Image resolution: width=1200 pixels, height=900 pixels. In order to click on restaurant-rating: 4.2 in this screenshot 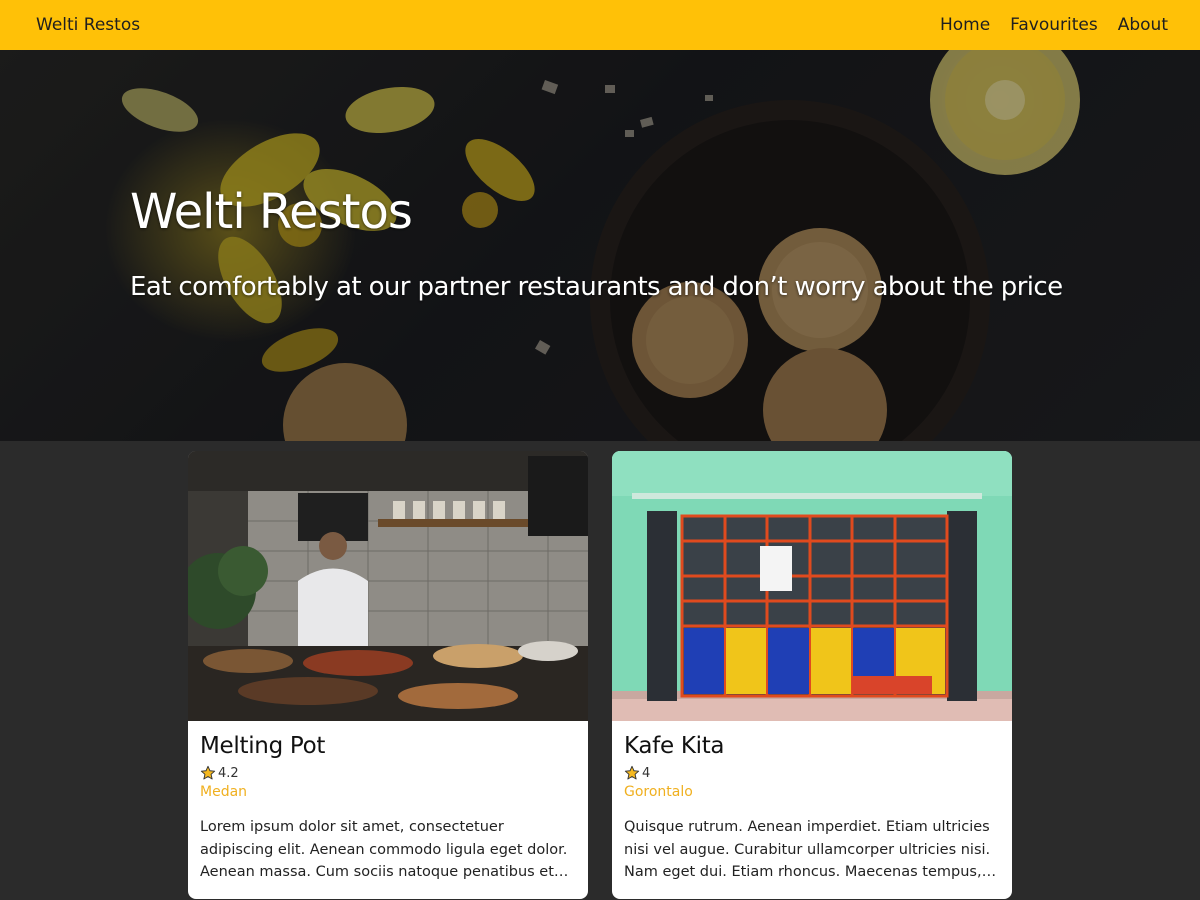, I will do `click(388, 773)`.